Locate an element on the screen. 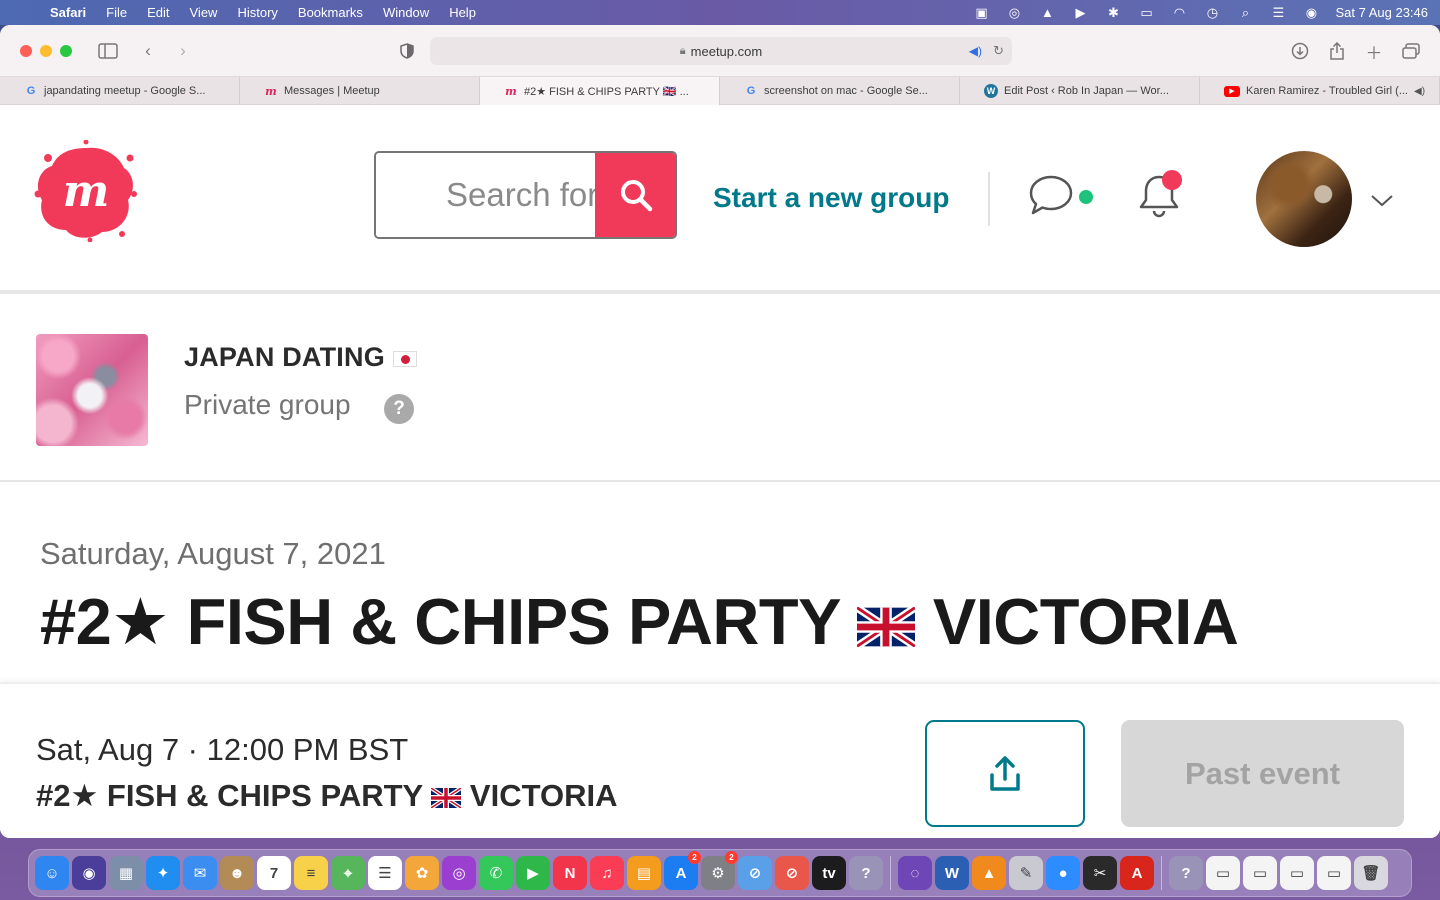  dock-contacts-icon: ☻ is located at coordinates (237, 873).